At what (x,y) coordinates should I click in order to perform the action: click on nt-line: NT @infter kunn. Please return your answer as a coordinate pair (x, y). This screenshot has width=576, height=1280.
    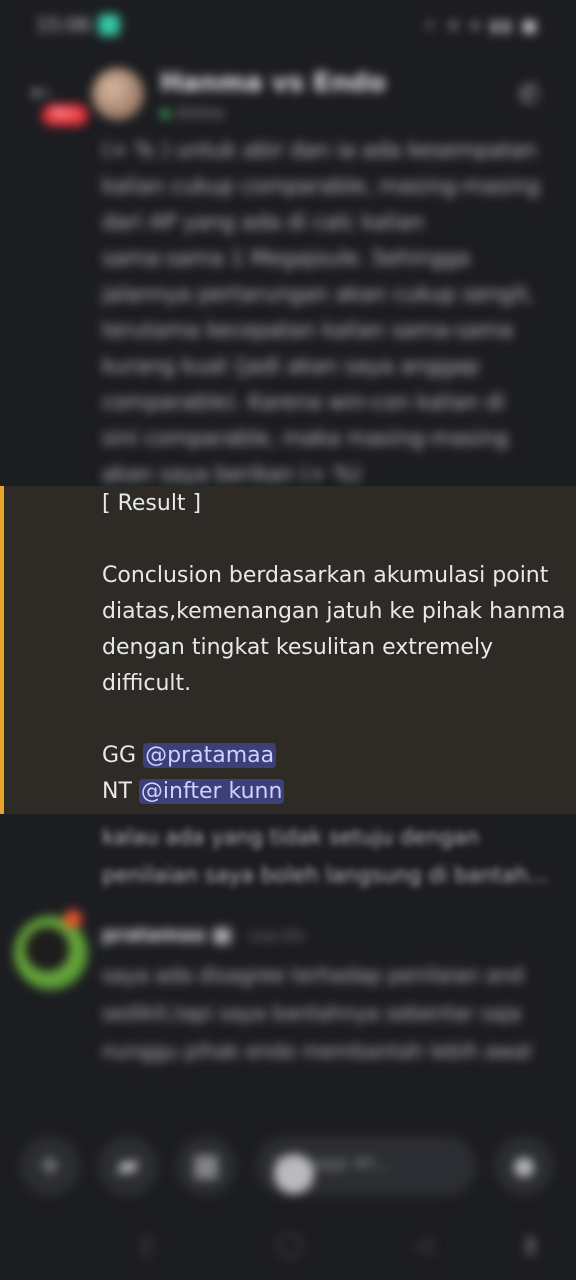
    Looking at the image, I should click on (337, 792).